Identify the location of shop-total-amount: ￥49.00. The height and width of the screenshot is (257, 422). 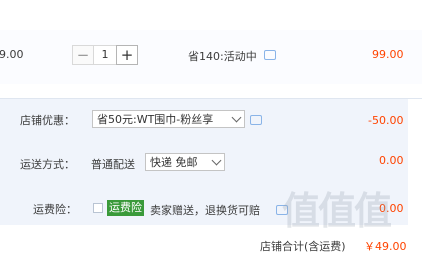
(385, 246).